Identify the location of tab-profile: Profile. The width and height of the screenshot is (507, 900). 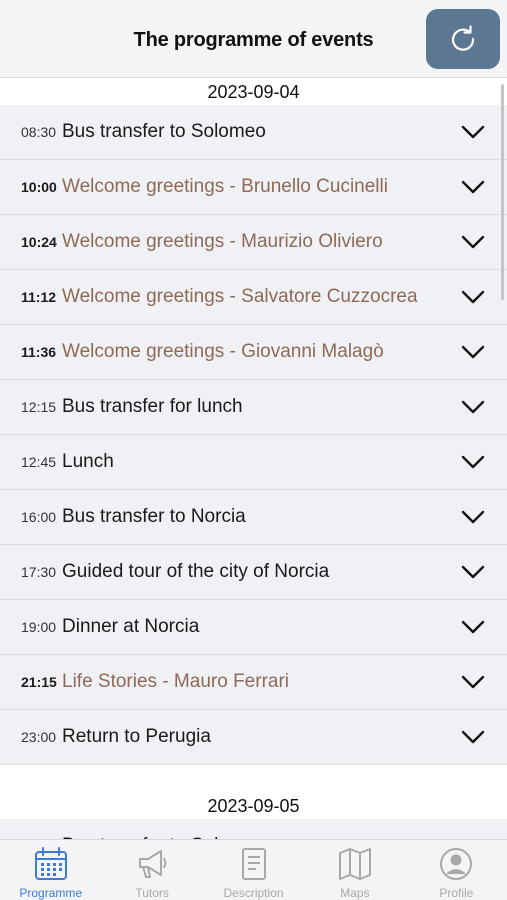
(456, 870).